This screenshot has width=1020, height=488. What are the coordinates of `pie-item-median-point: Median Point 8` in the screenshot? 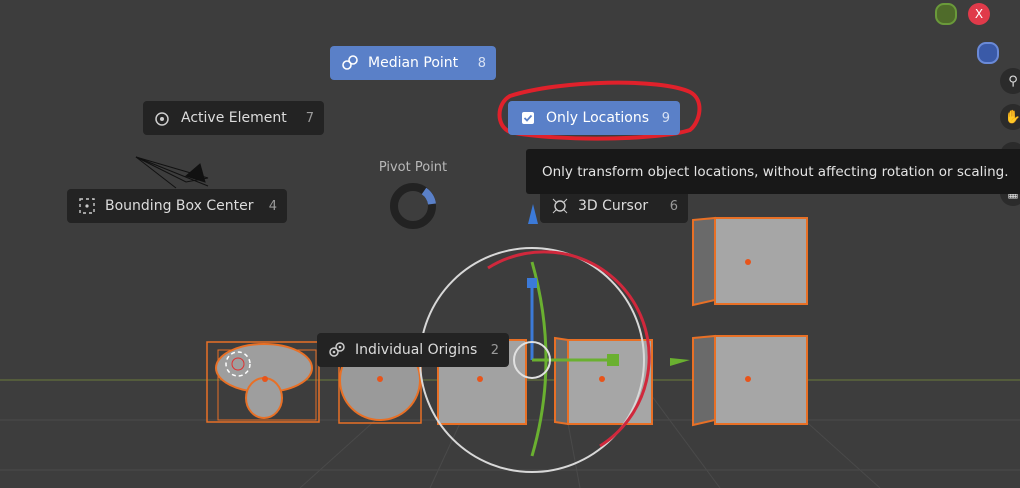 It's located at (413, 63).